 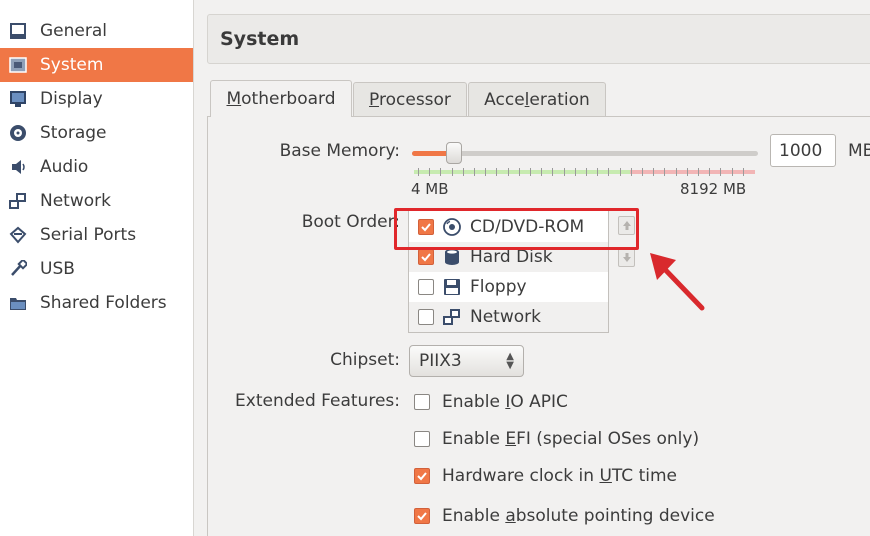 I want to click on sidebar-item-label: Display, so click(x=71, y=99).